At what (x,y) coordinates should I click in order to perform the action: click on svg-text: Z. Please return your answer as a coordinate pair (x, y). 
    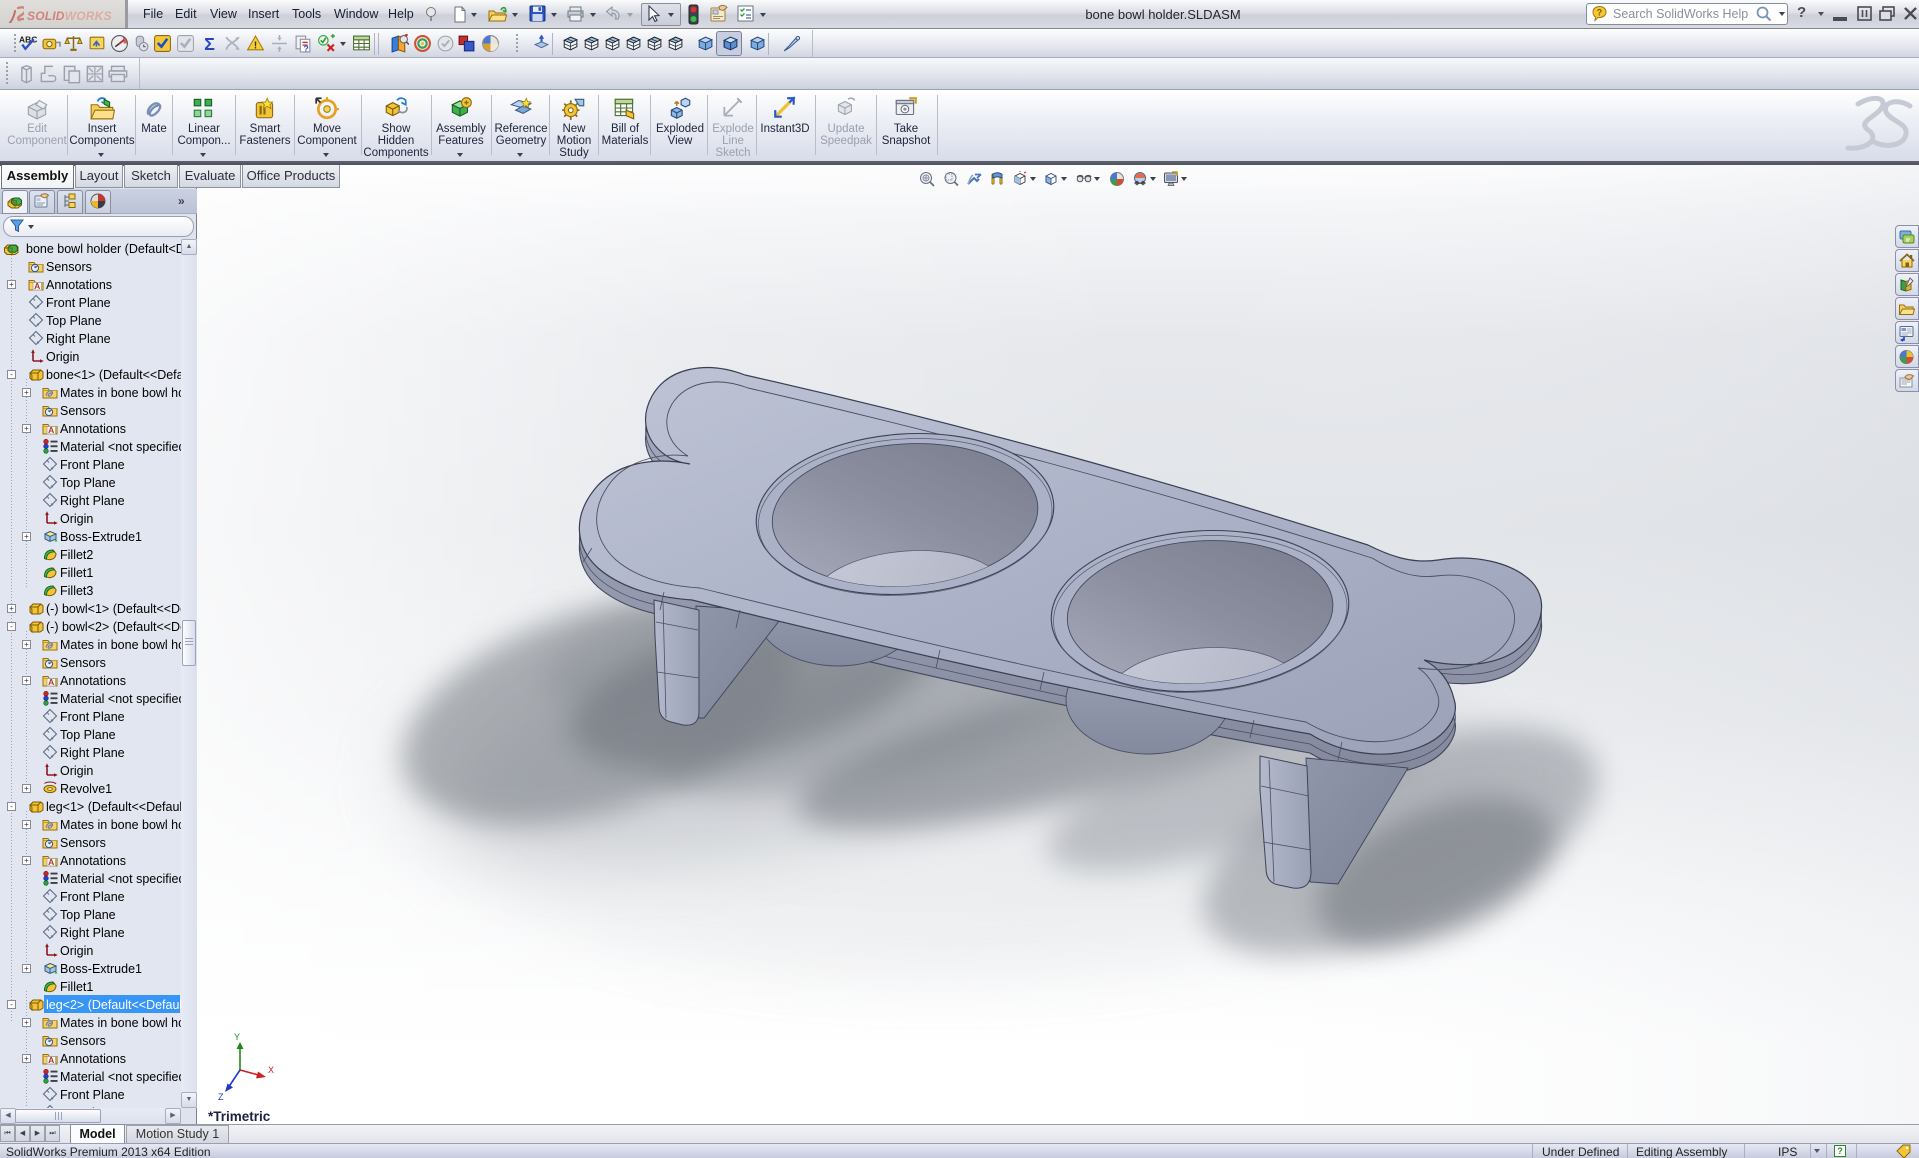
    Looking at the image, I should click on (221, 1097).